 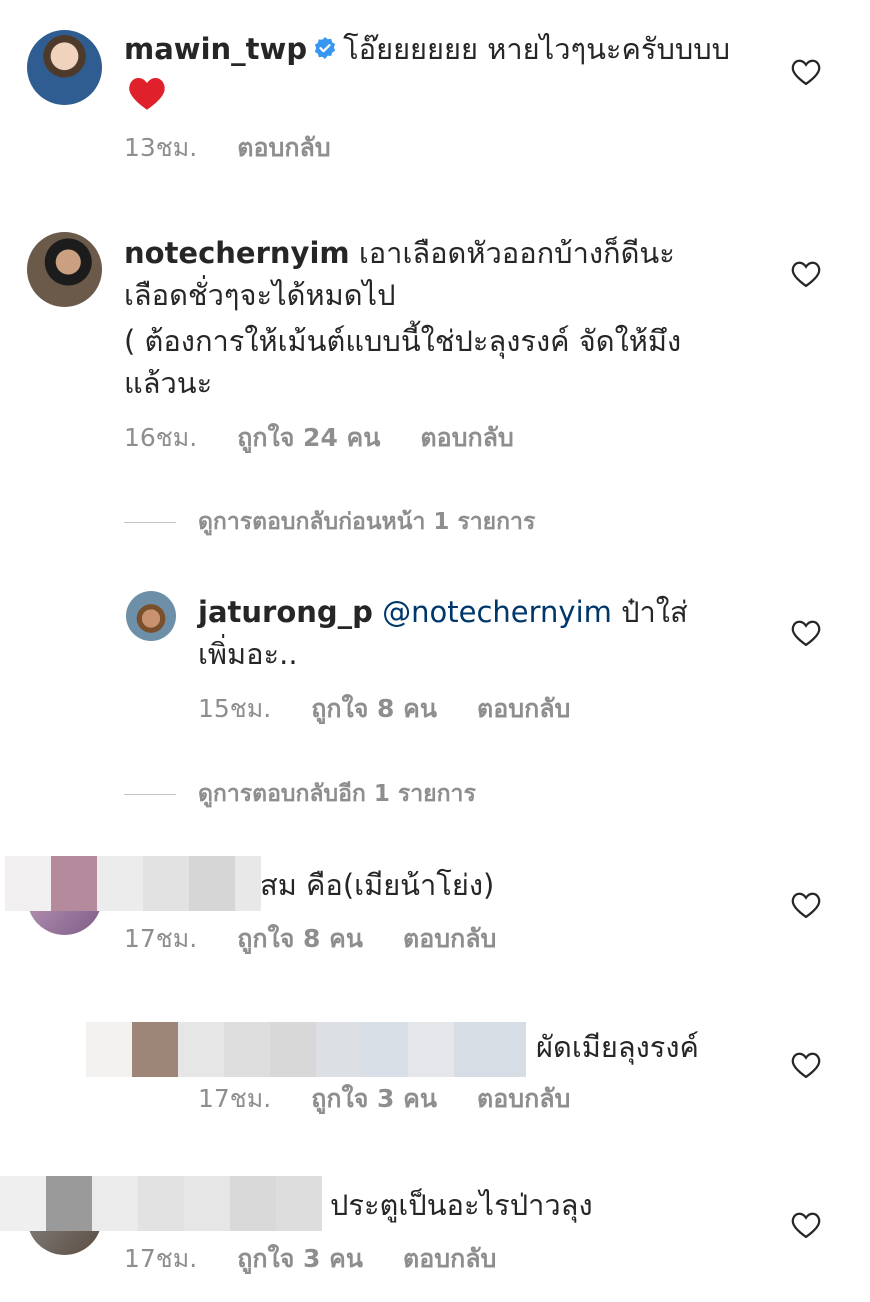 I want to click on comment-meta: 15ชม. ถูกใจ 8 คน ตอบกลับ, so click(x=404, y=709).